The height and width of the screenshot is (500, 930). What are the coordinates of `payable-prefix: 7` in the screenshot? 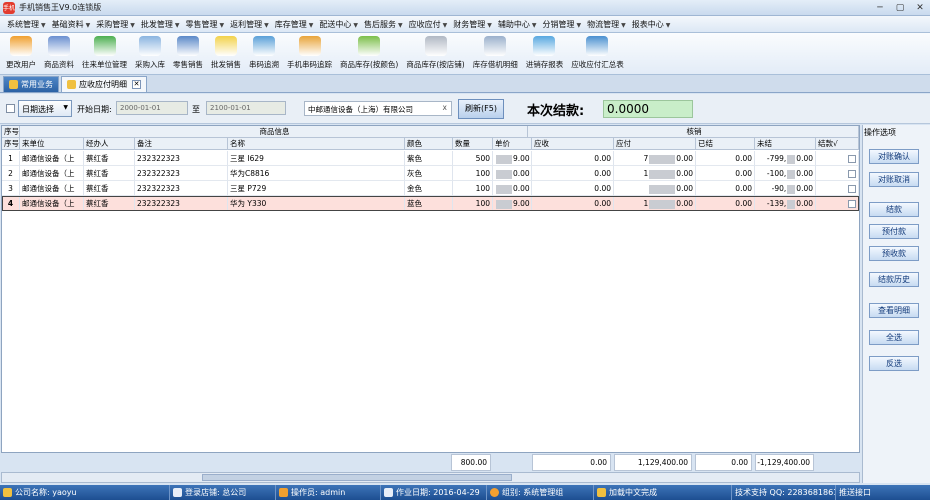 It's located at (646, 158).